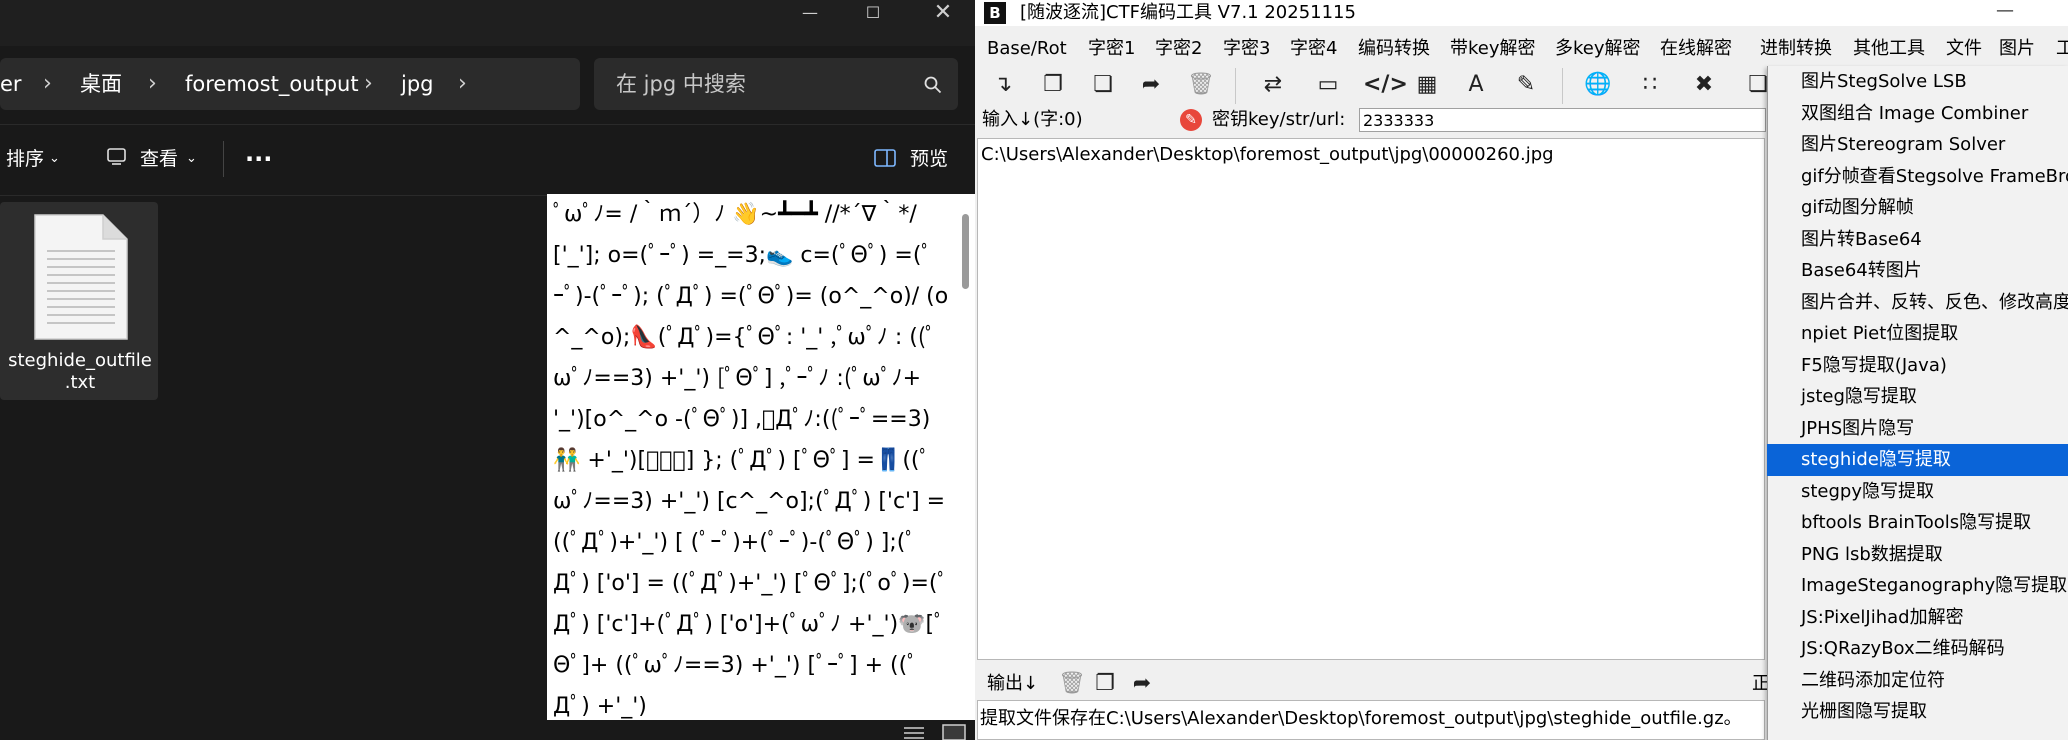 This screenshot has width=2068, height=740. Describe the element at coordinates (1917, 366) in the screenshot. I see `menu-item: F5隐写提取(Java)` at that location.